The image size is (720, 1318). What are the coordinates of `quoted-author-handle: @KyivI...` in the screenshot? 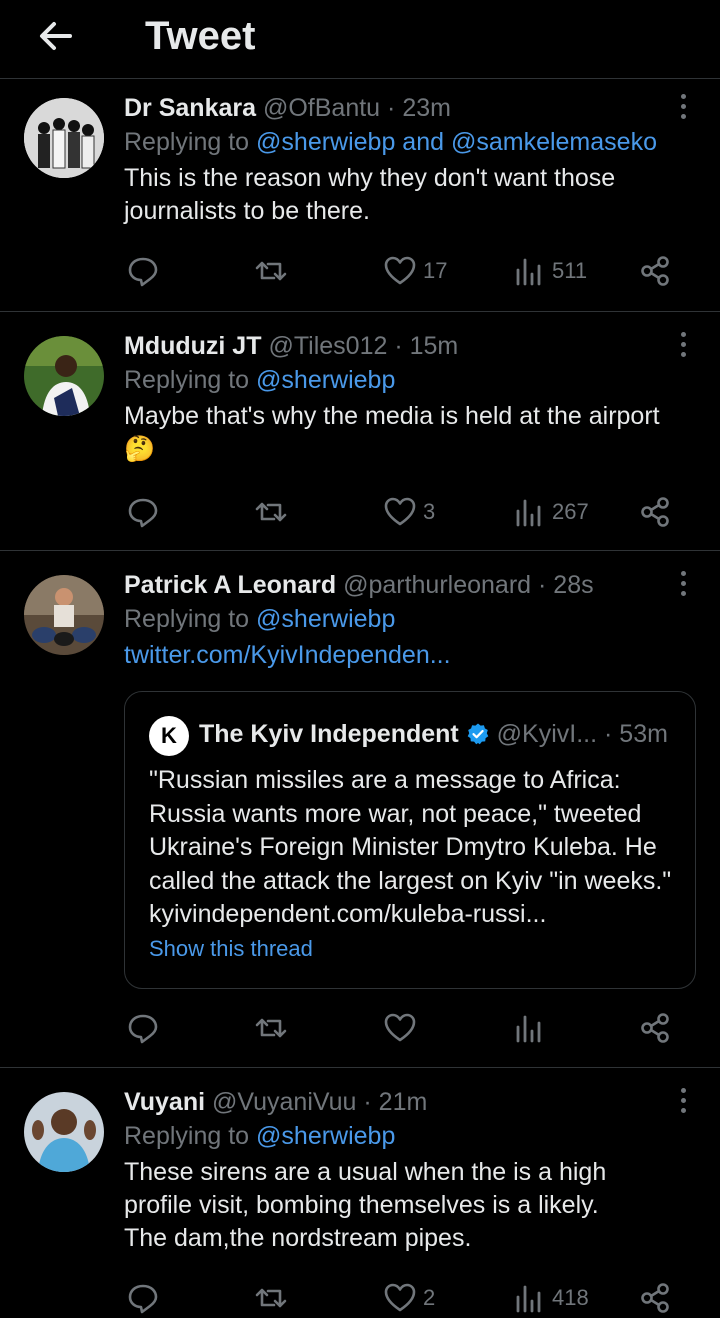 It's located at (547, 734).